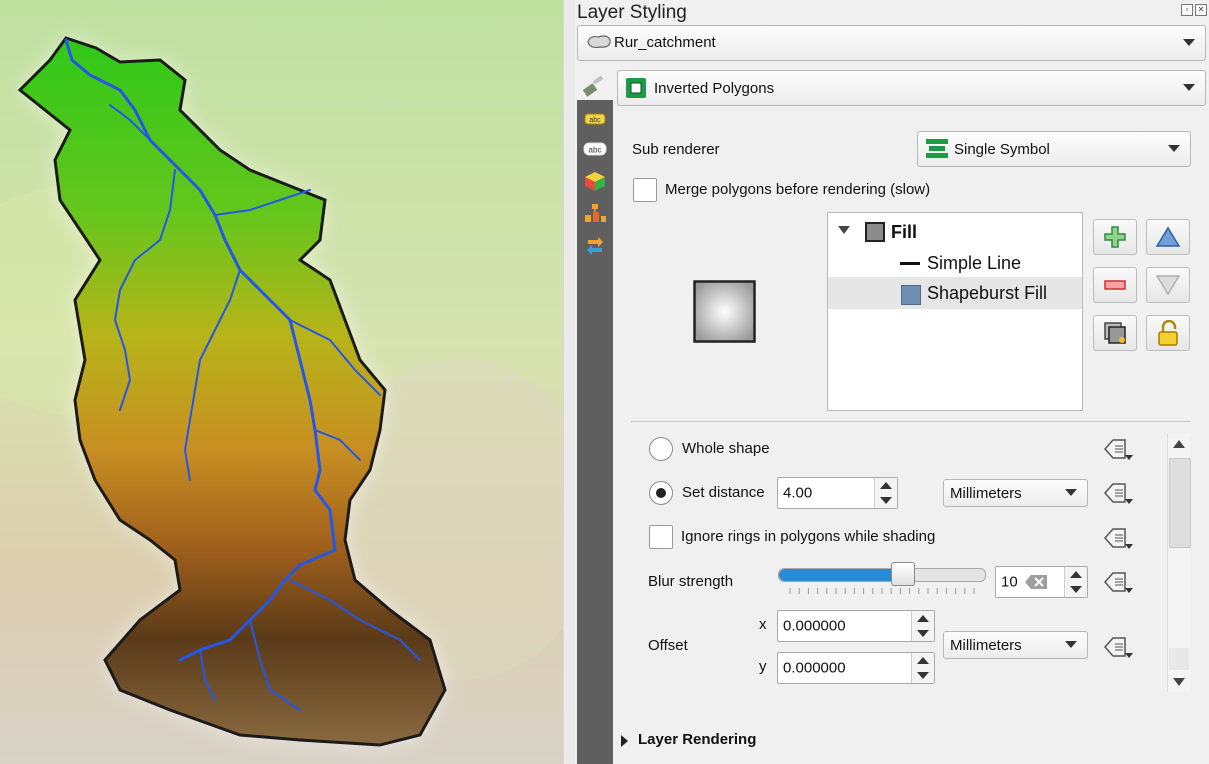  Describe the element at coordinates (726, 448) in the screenshot. I see `whole-shape-label: Whole shape` at that location.